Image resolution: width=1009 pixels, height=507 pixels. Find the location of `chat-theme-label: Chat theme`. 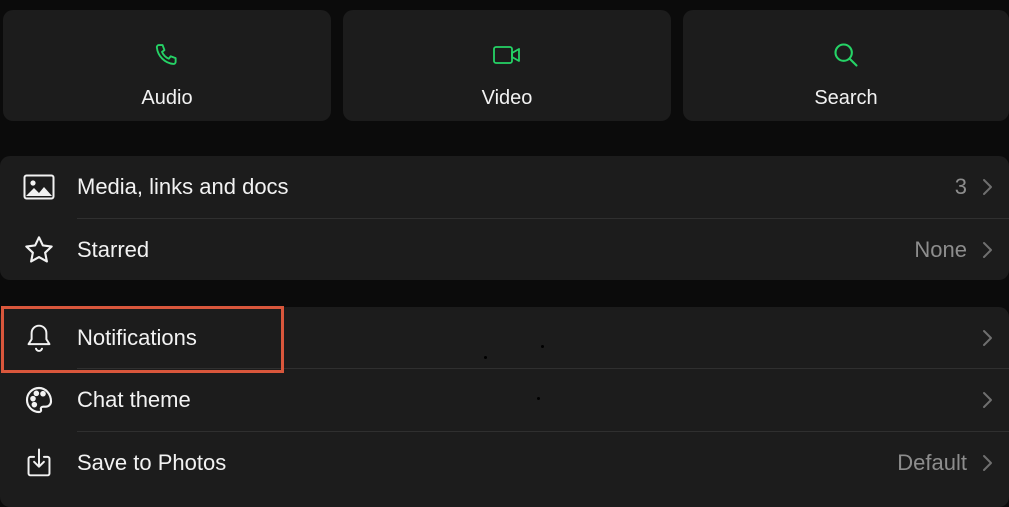

chat-theme-label: Chat theme is located at coordinates (134, 399).